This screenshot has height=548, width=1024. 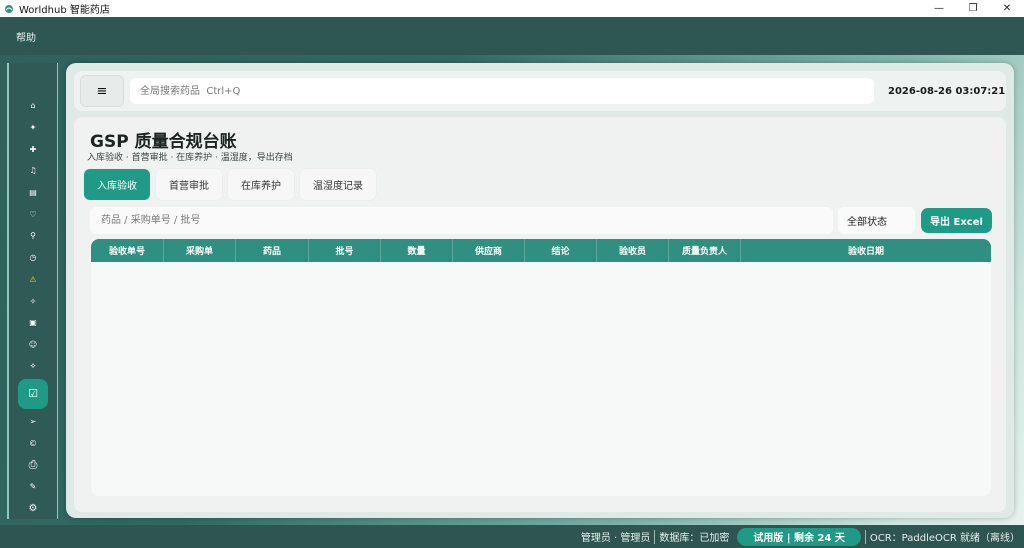 I want to click on edit-icon: ✎, so click(x=33, y=486).